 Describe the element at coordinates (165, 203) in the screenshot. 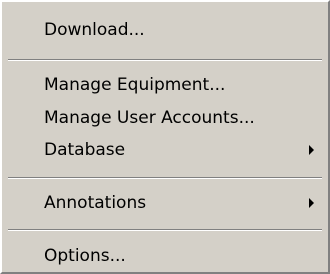

I see `menu-item-annotations: Annotations` at that location.